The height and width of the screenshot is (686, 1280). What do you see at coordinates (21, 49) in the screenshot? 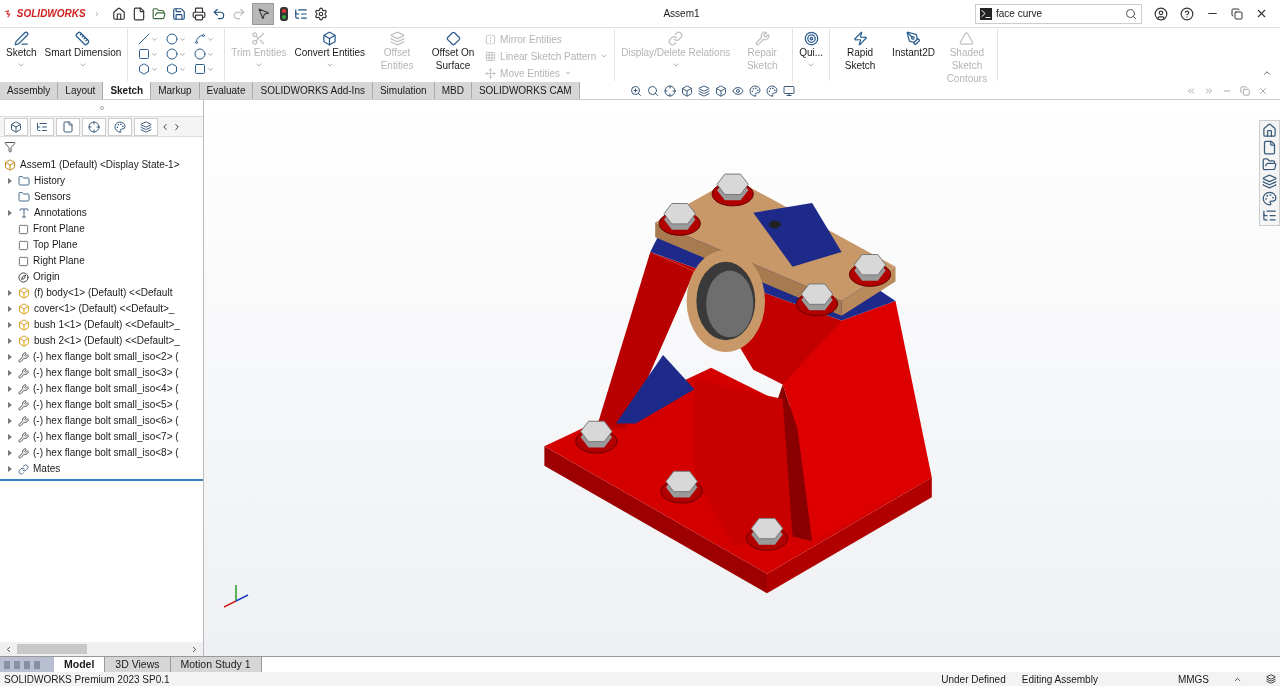
I see `ribbon-button: Sketch` at bounding box center [21, 49].